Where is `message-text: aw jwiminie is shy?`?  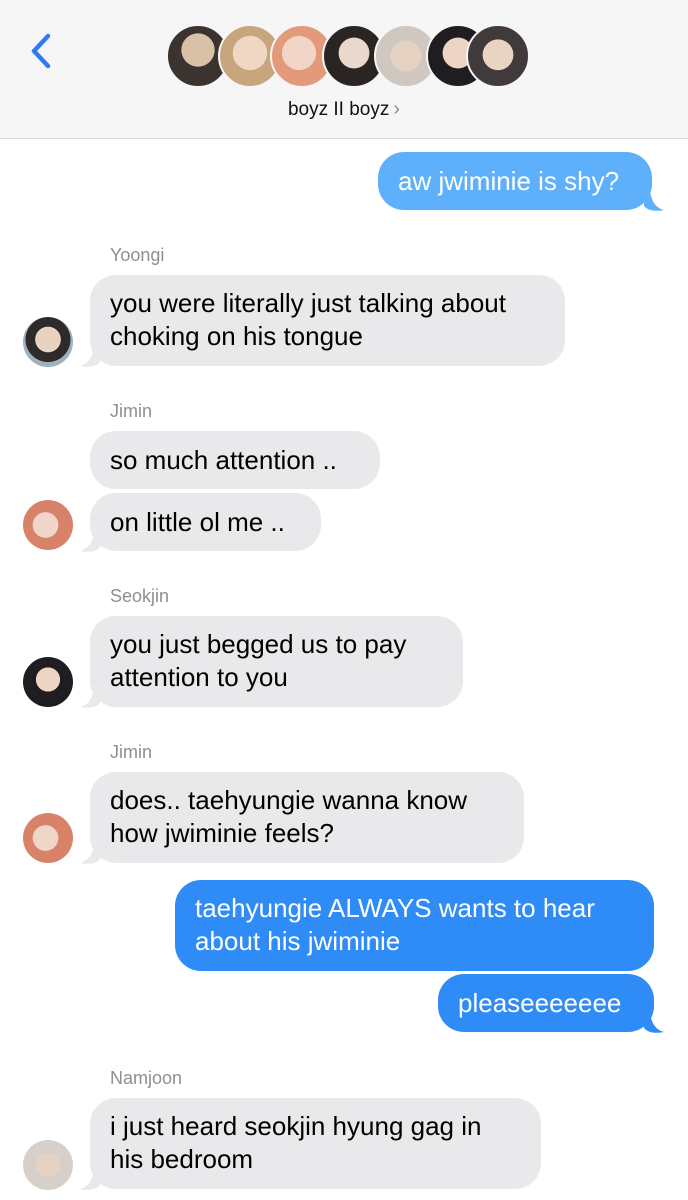 message-text: aw jwiminie is shy? is located at coordinates (509, 181).